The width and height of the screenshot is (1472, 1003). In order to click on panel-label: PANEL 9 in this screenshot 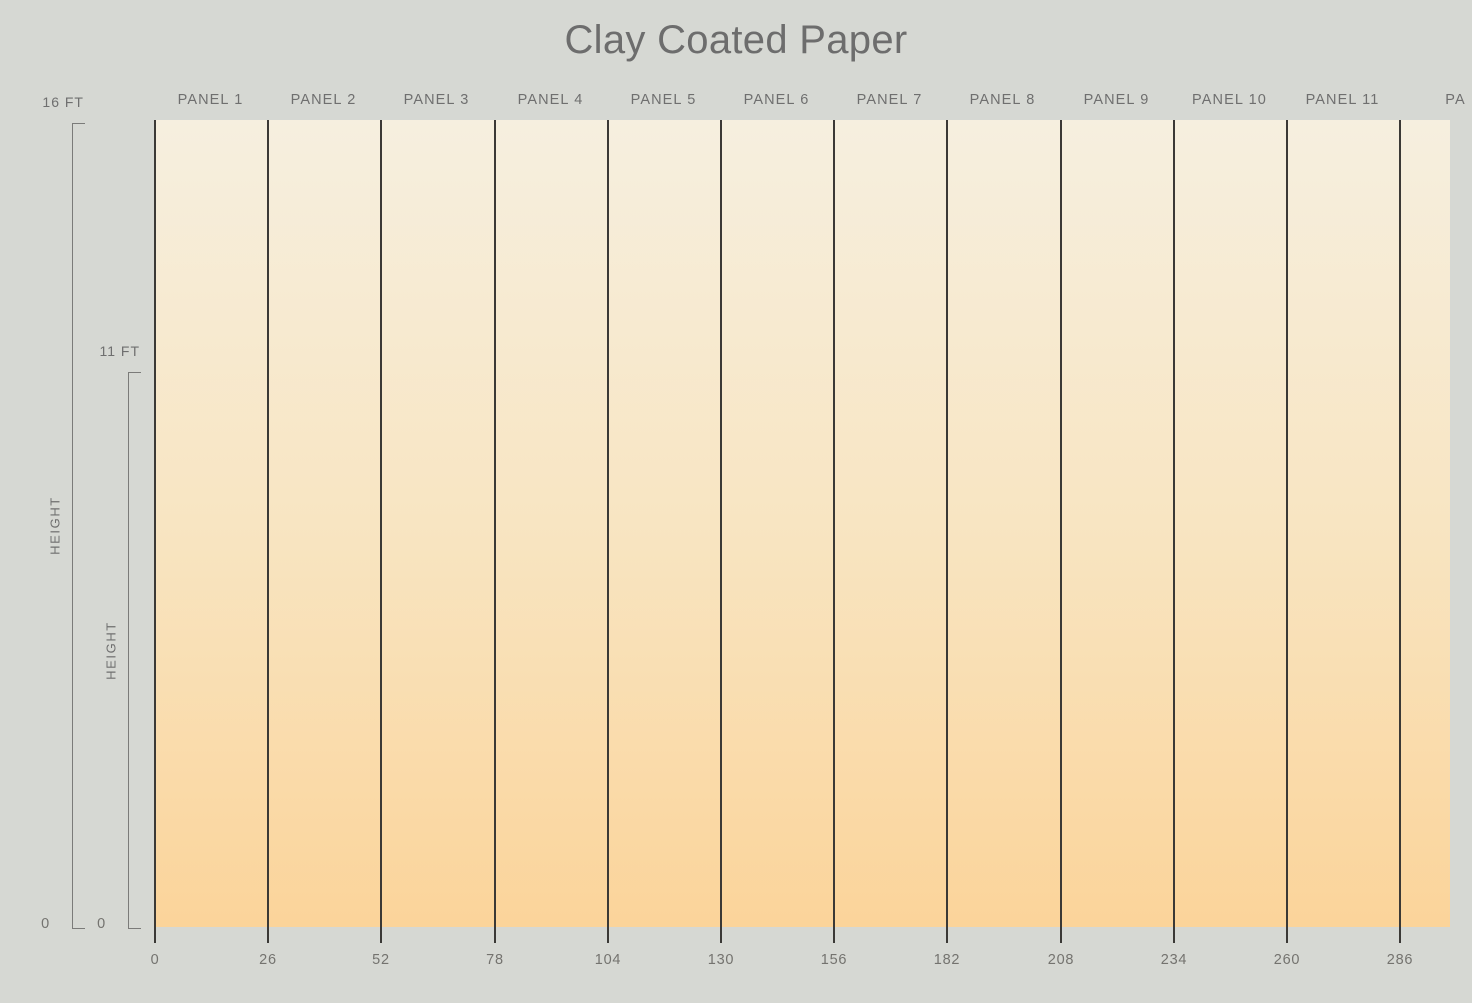, I will do `click(1116, 100)`.